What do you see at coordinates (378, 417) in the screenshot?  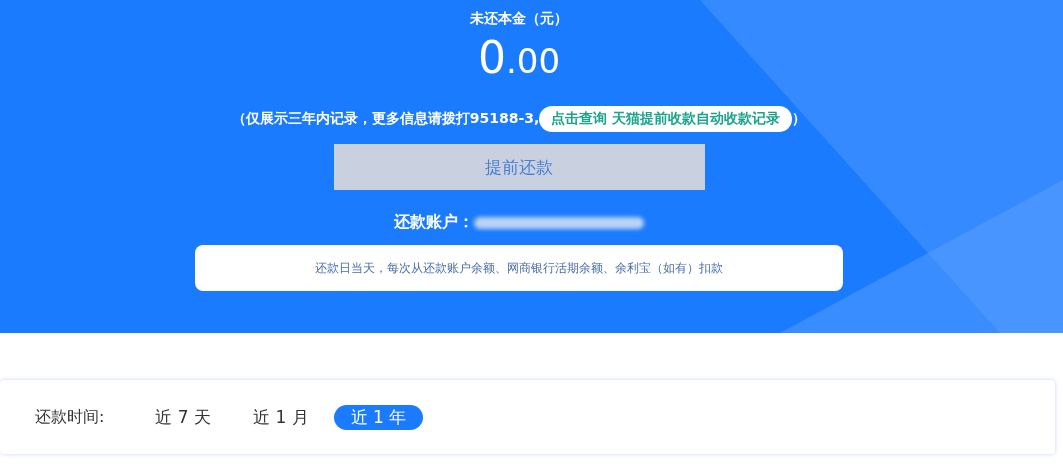 I see `time-range-tab: 近 1 年` at bounding box center [378, 417].